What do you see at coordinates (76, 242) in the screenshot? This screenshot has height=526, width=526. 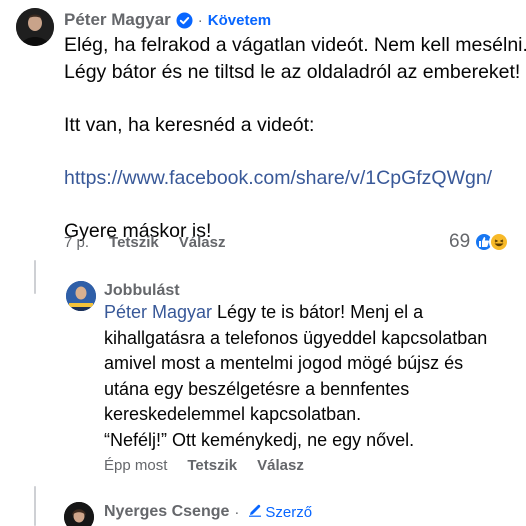 I see `comment-timestamp: 7 p.` at bounding box center [76, 242].